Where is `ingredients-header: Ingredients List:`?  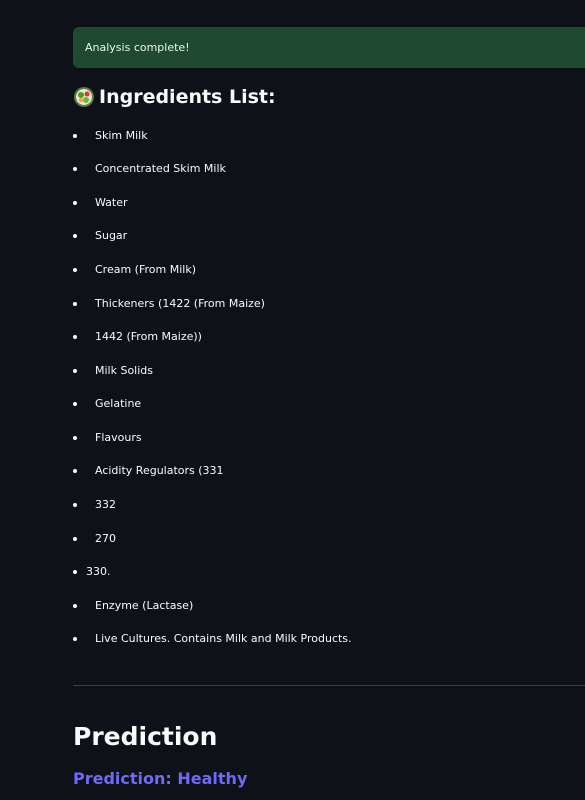
ingredients-header: Ingredients List: is located at coordinates (174, 97).